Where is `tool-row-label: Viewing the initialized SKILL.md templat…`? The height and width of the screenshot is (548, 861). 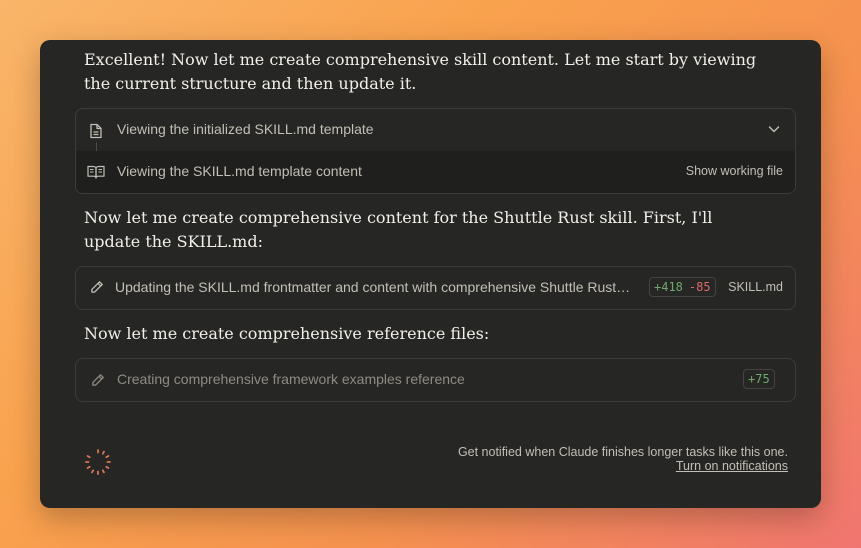
tool-row-label: Viewing the initialized SKILL.md templat… is located at coordinates (245, 129).